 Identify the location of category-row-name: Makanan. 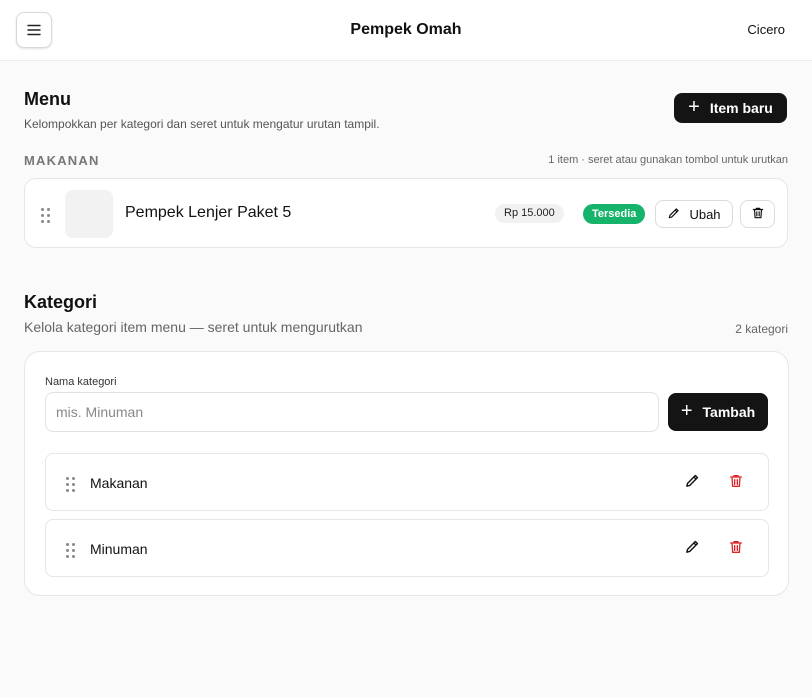
(119, 483).